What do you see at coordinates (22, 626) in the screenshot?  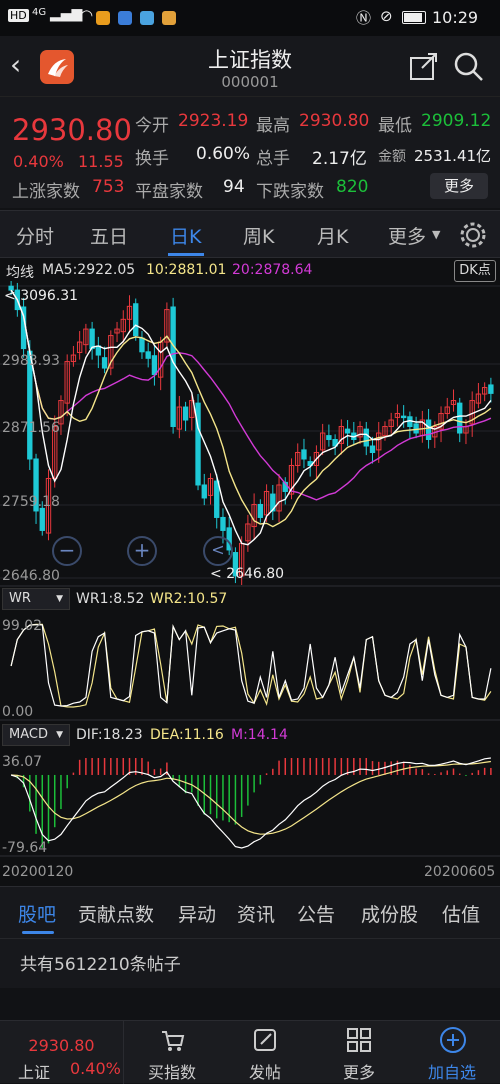 I see `wr-tick: 99.02` at bounding box center [22, 626].